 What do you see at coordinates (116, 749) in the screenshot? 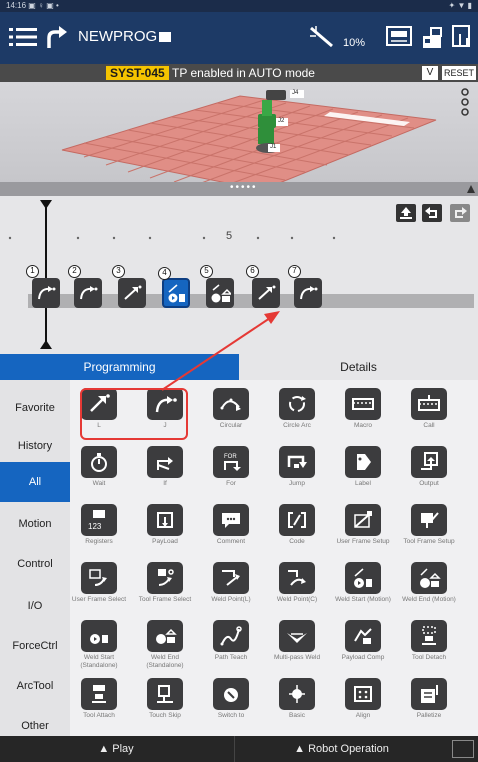
I see `play-button: ▲ Play` at bounding box center [116, 749].